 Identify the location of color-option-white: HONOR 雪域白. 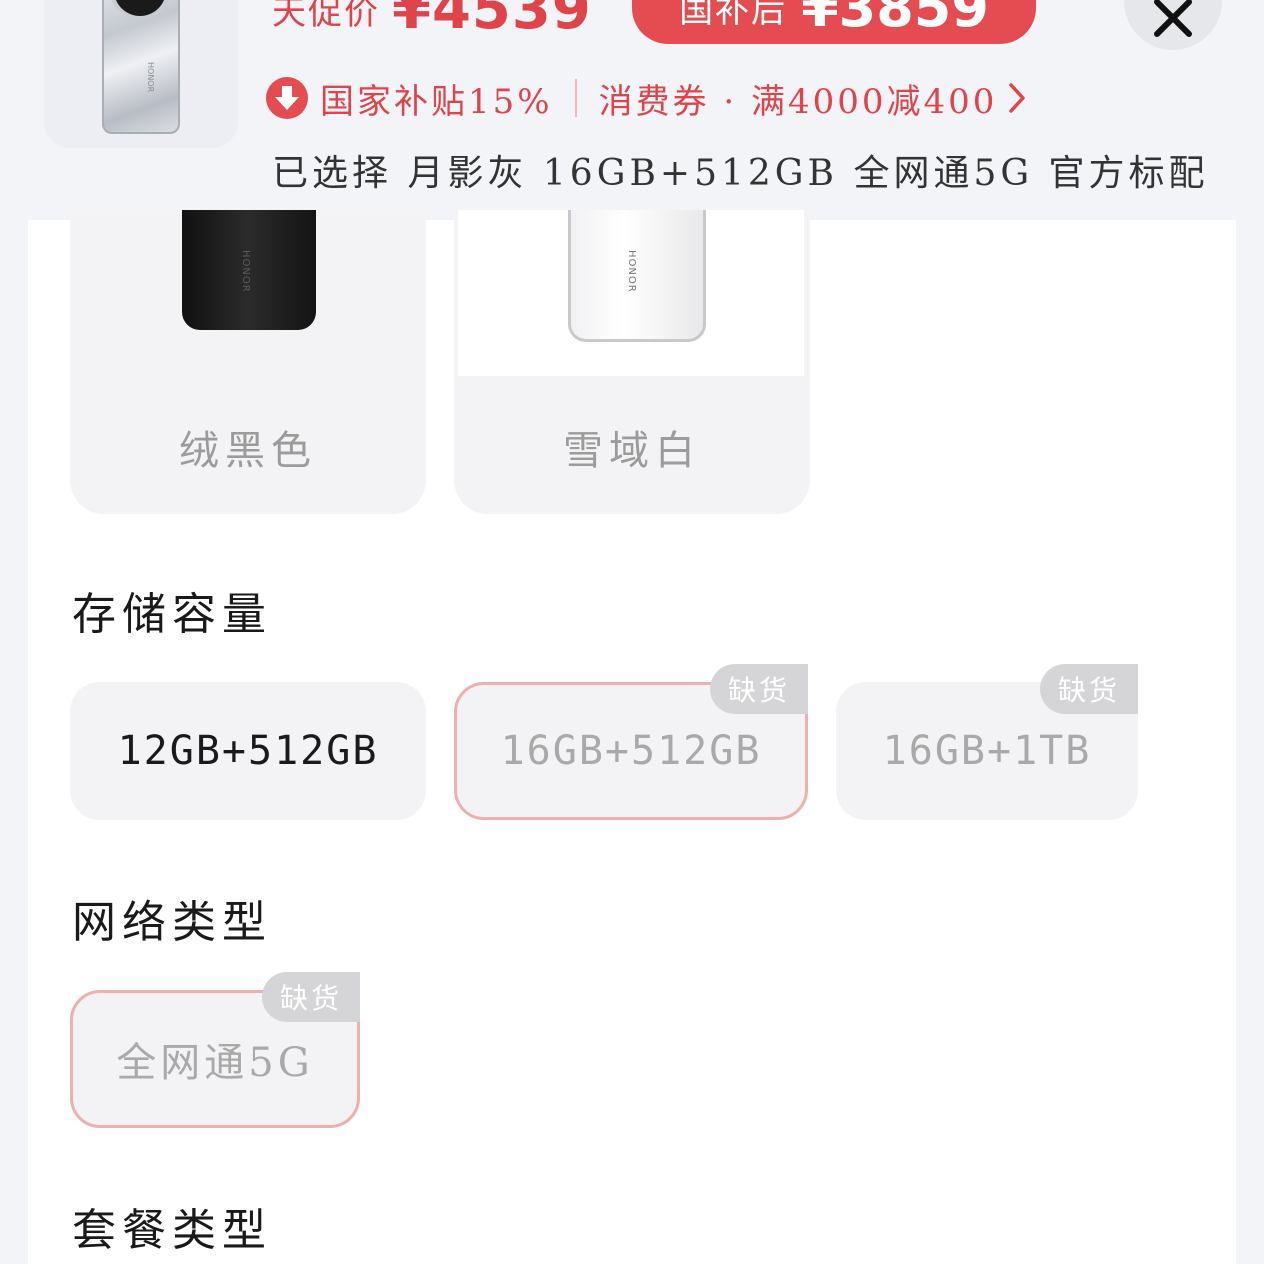
(632, 362).